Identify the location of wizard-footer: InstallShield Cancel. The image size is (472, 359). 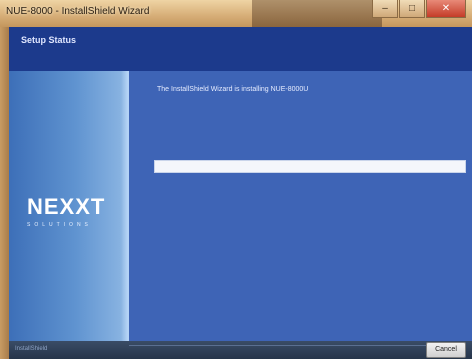
(240, 350).